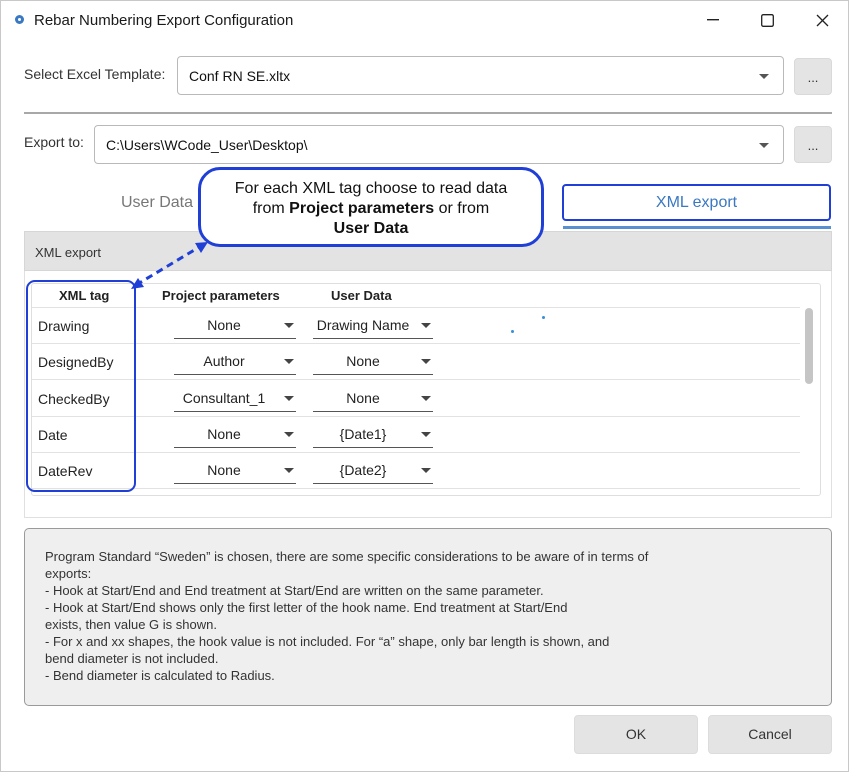 This screenshot has height=774, width=850. I want to click on export-path-value: C:\Users\WCode_User\Desktop\, so click(207, 145).